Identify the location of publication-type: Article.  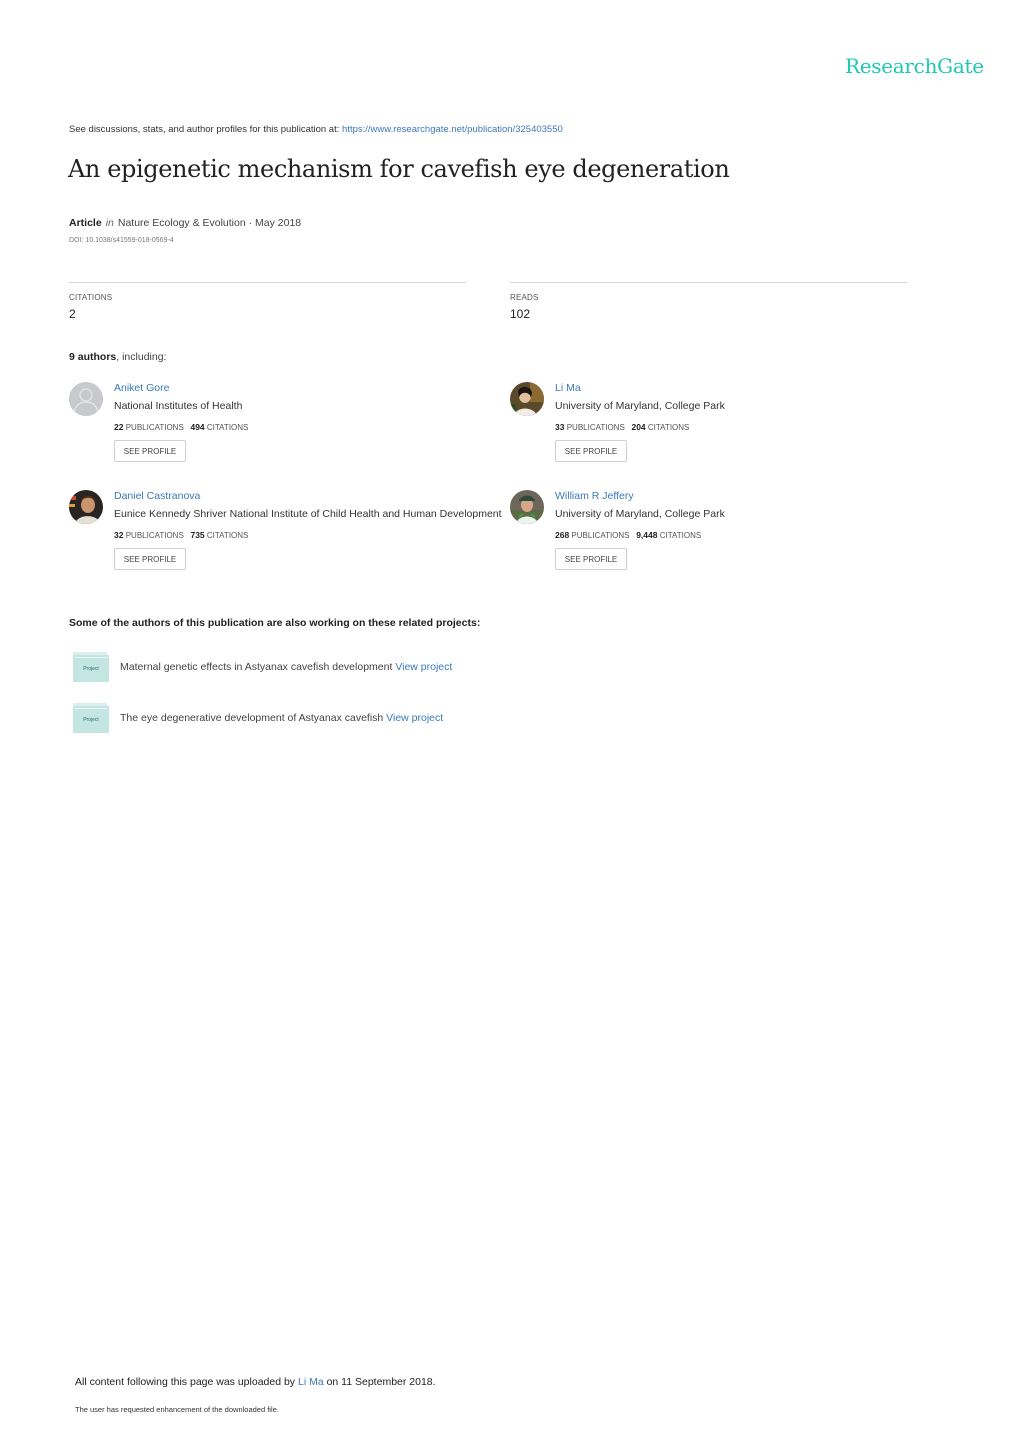
(85, 223).